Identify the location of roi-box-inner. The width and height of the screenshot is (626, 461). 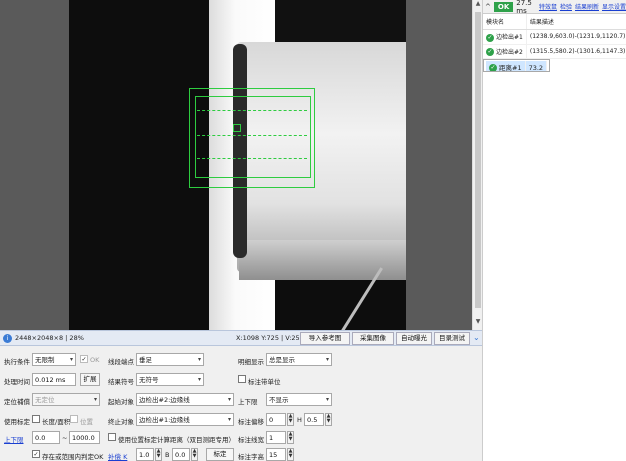
(253, 137).